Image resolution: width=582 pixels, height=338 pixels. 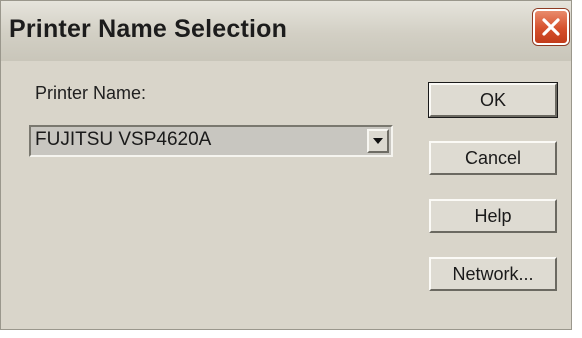 What do you see at coordinates (493, 216) in the screenshot?
I see `help-button: Help` at bounding box center [493, 216].